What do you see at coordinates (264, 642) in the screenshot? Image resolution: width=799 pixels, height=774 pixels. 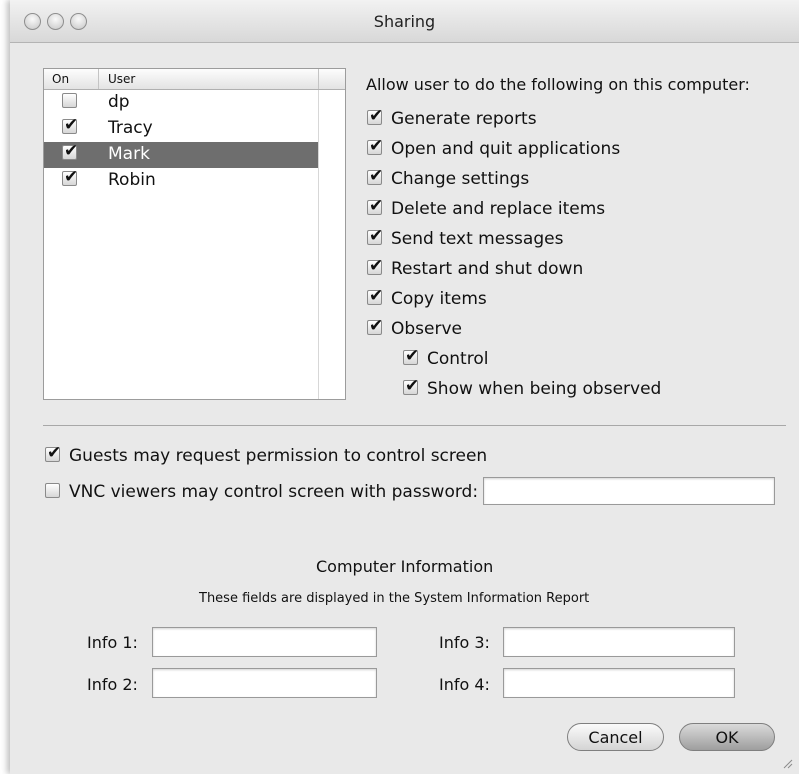 I see `info-1-field` at bounding box center [264, 642].